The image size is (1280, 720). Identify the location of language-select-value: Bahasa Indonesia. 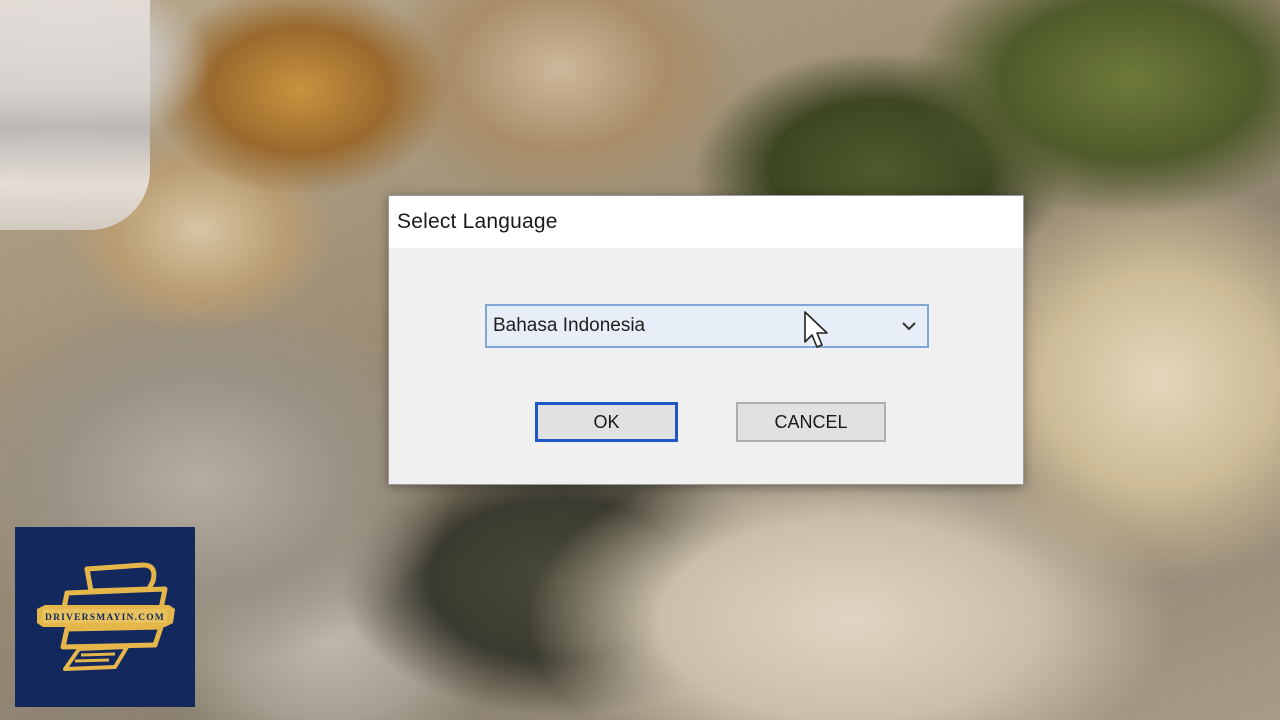
(569, 325).